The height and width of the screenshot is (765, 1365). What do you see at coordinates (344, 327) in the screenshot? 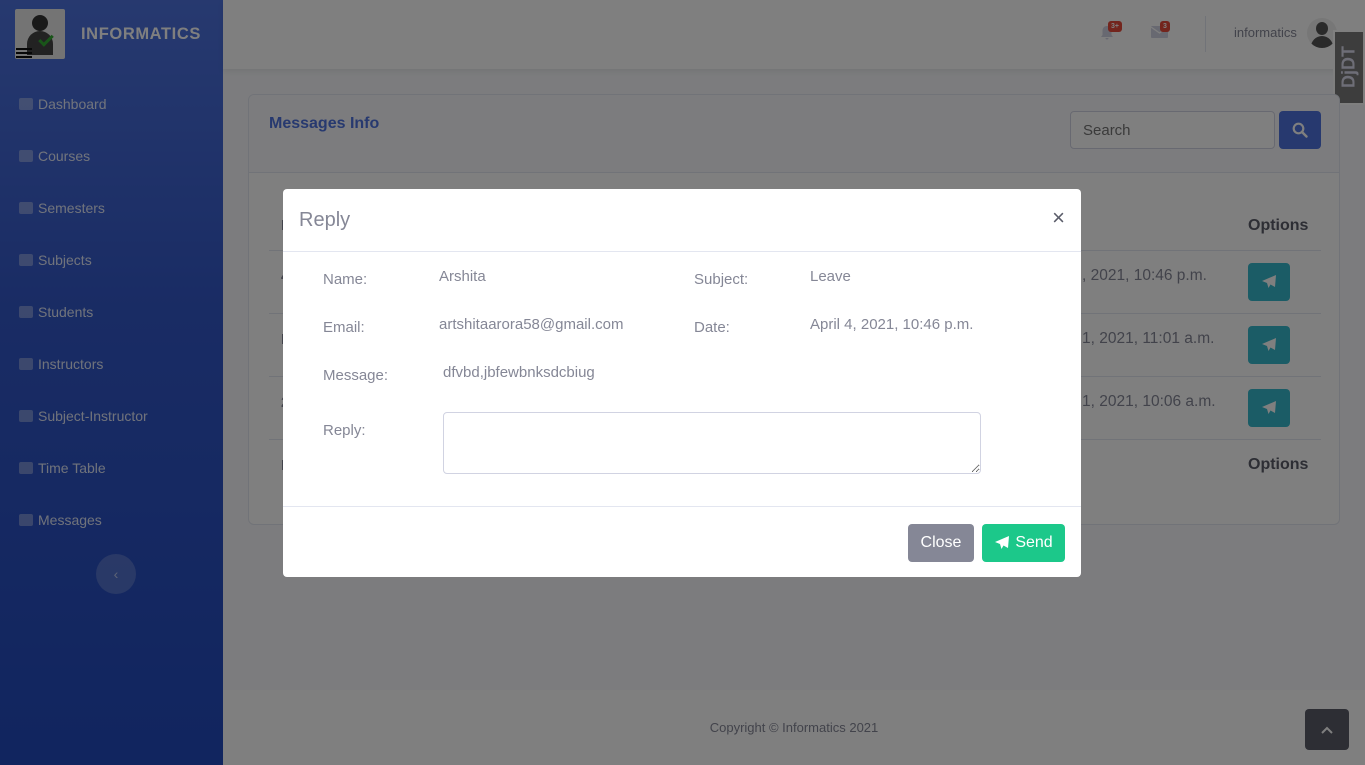
I see `email-label: Email:` at bounding box center [344, 327].